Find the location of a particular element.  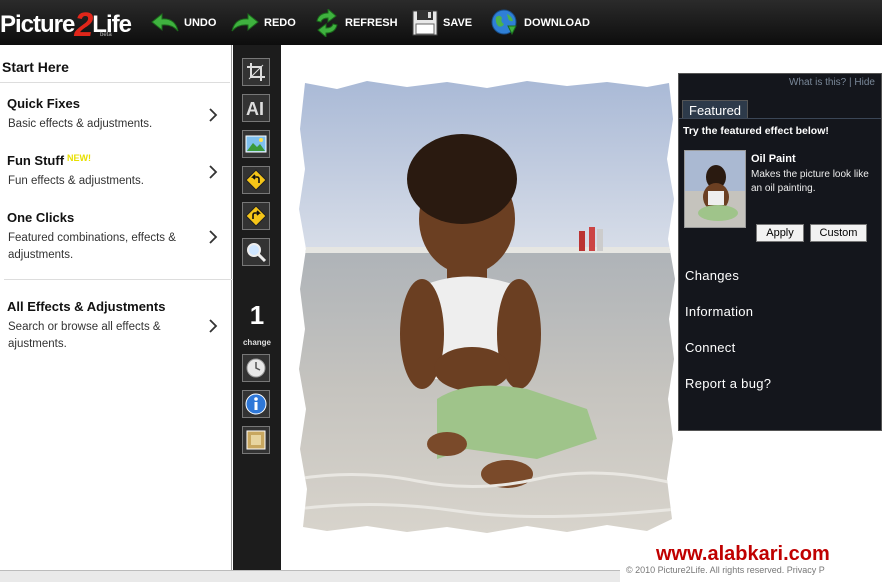

apply-button: Apply is located at coordinates (780, 233).